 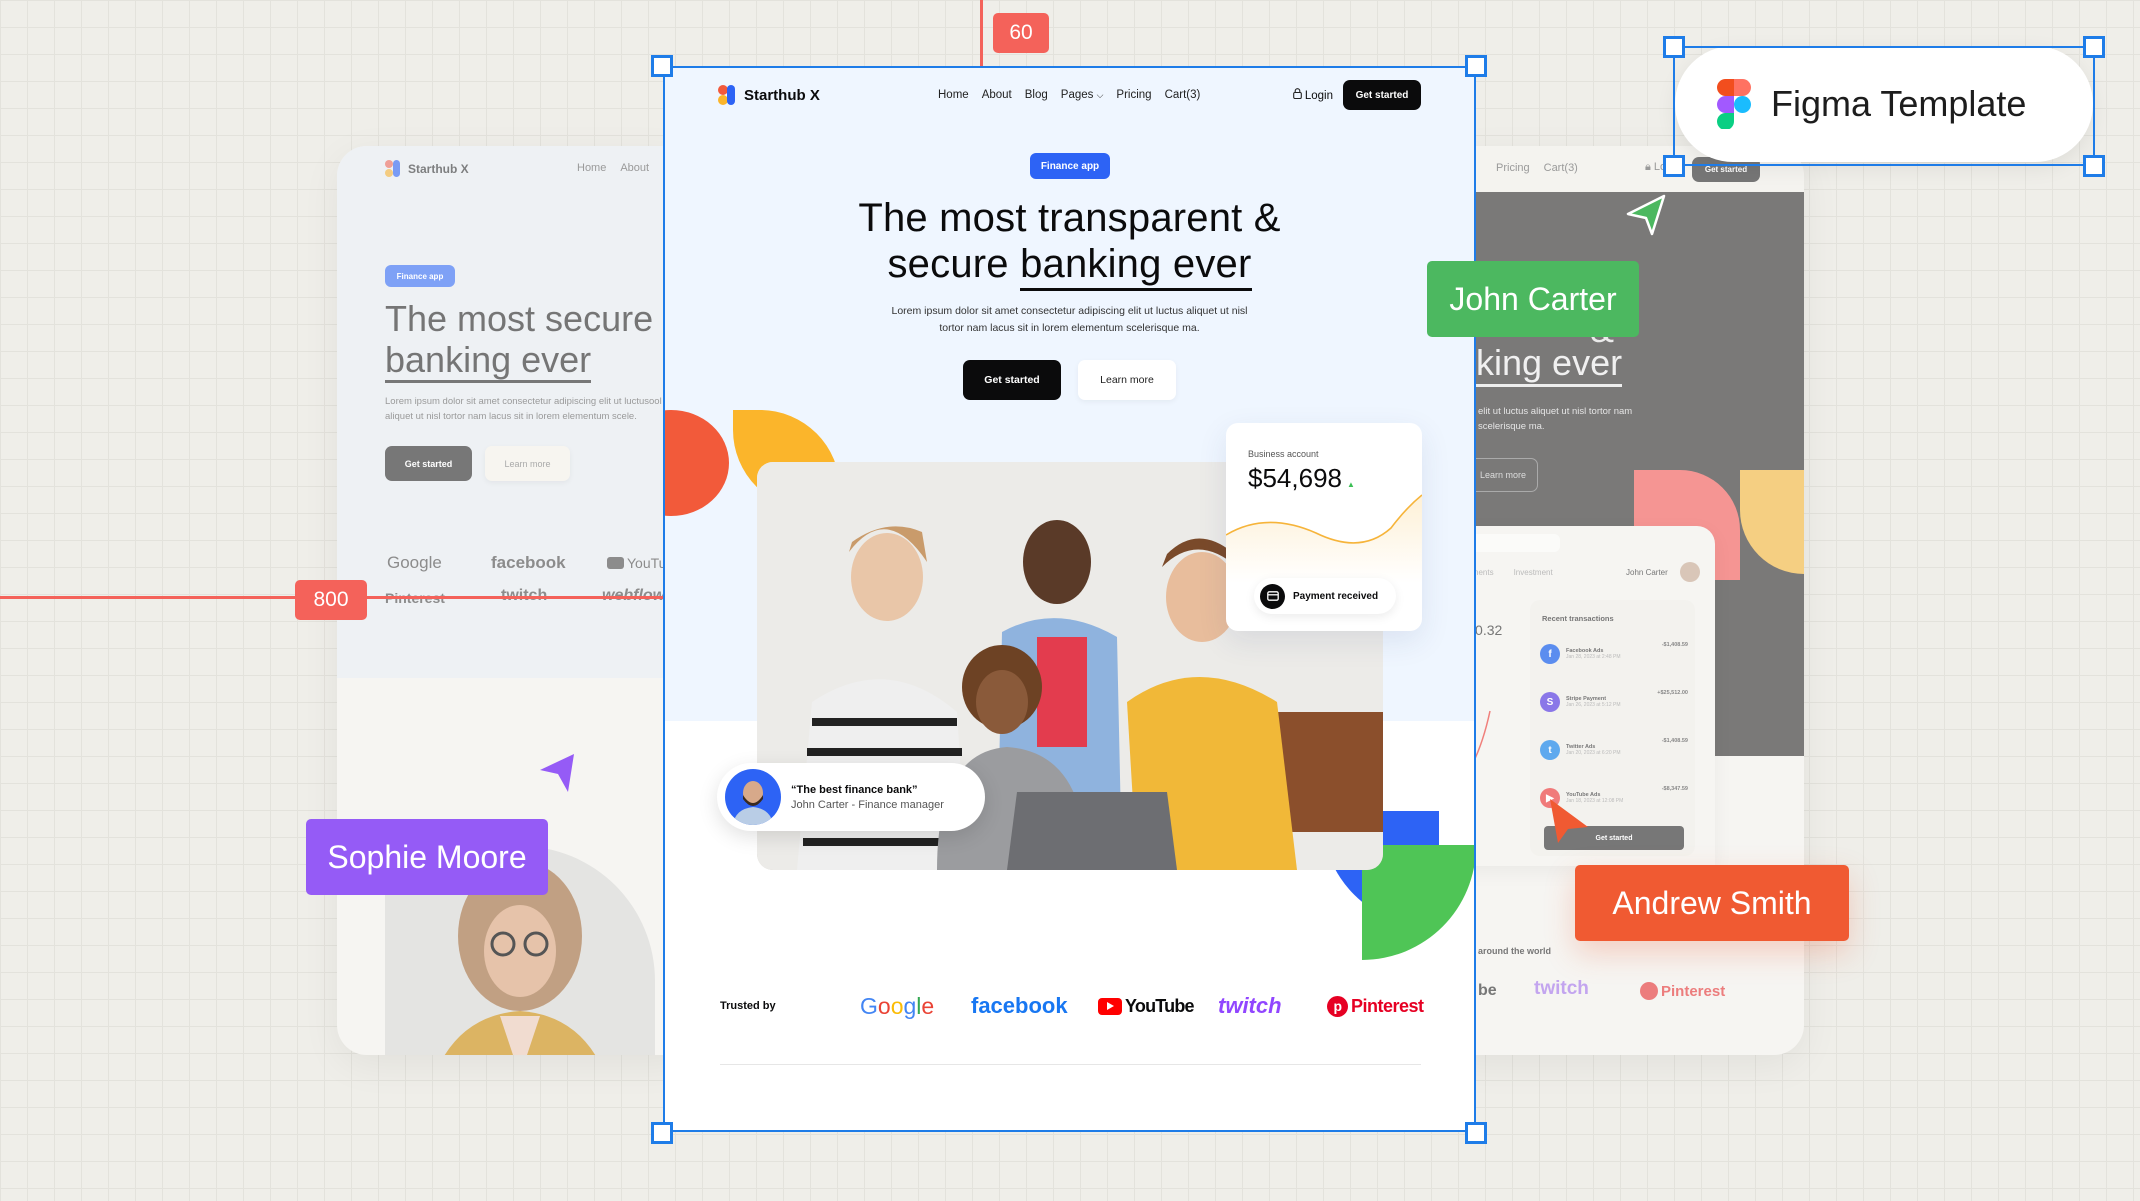 What do you see at coordinates (634, 168) in the screenshot?
I see `left-nav-about: About` at bounding box center [634, 168].